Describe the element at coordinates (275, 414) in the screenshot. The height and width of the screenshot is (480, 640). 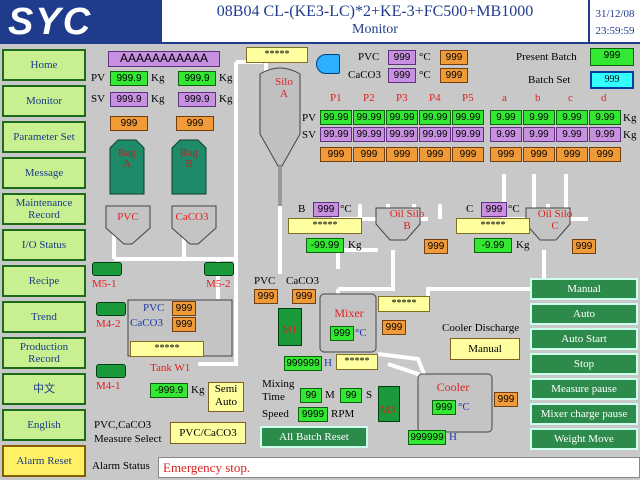
I see `speed-label: Speed` at that location.